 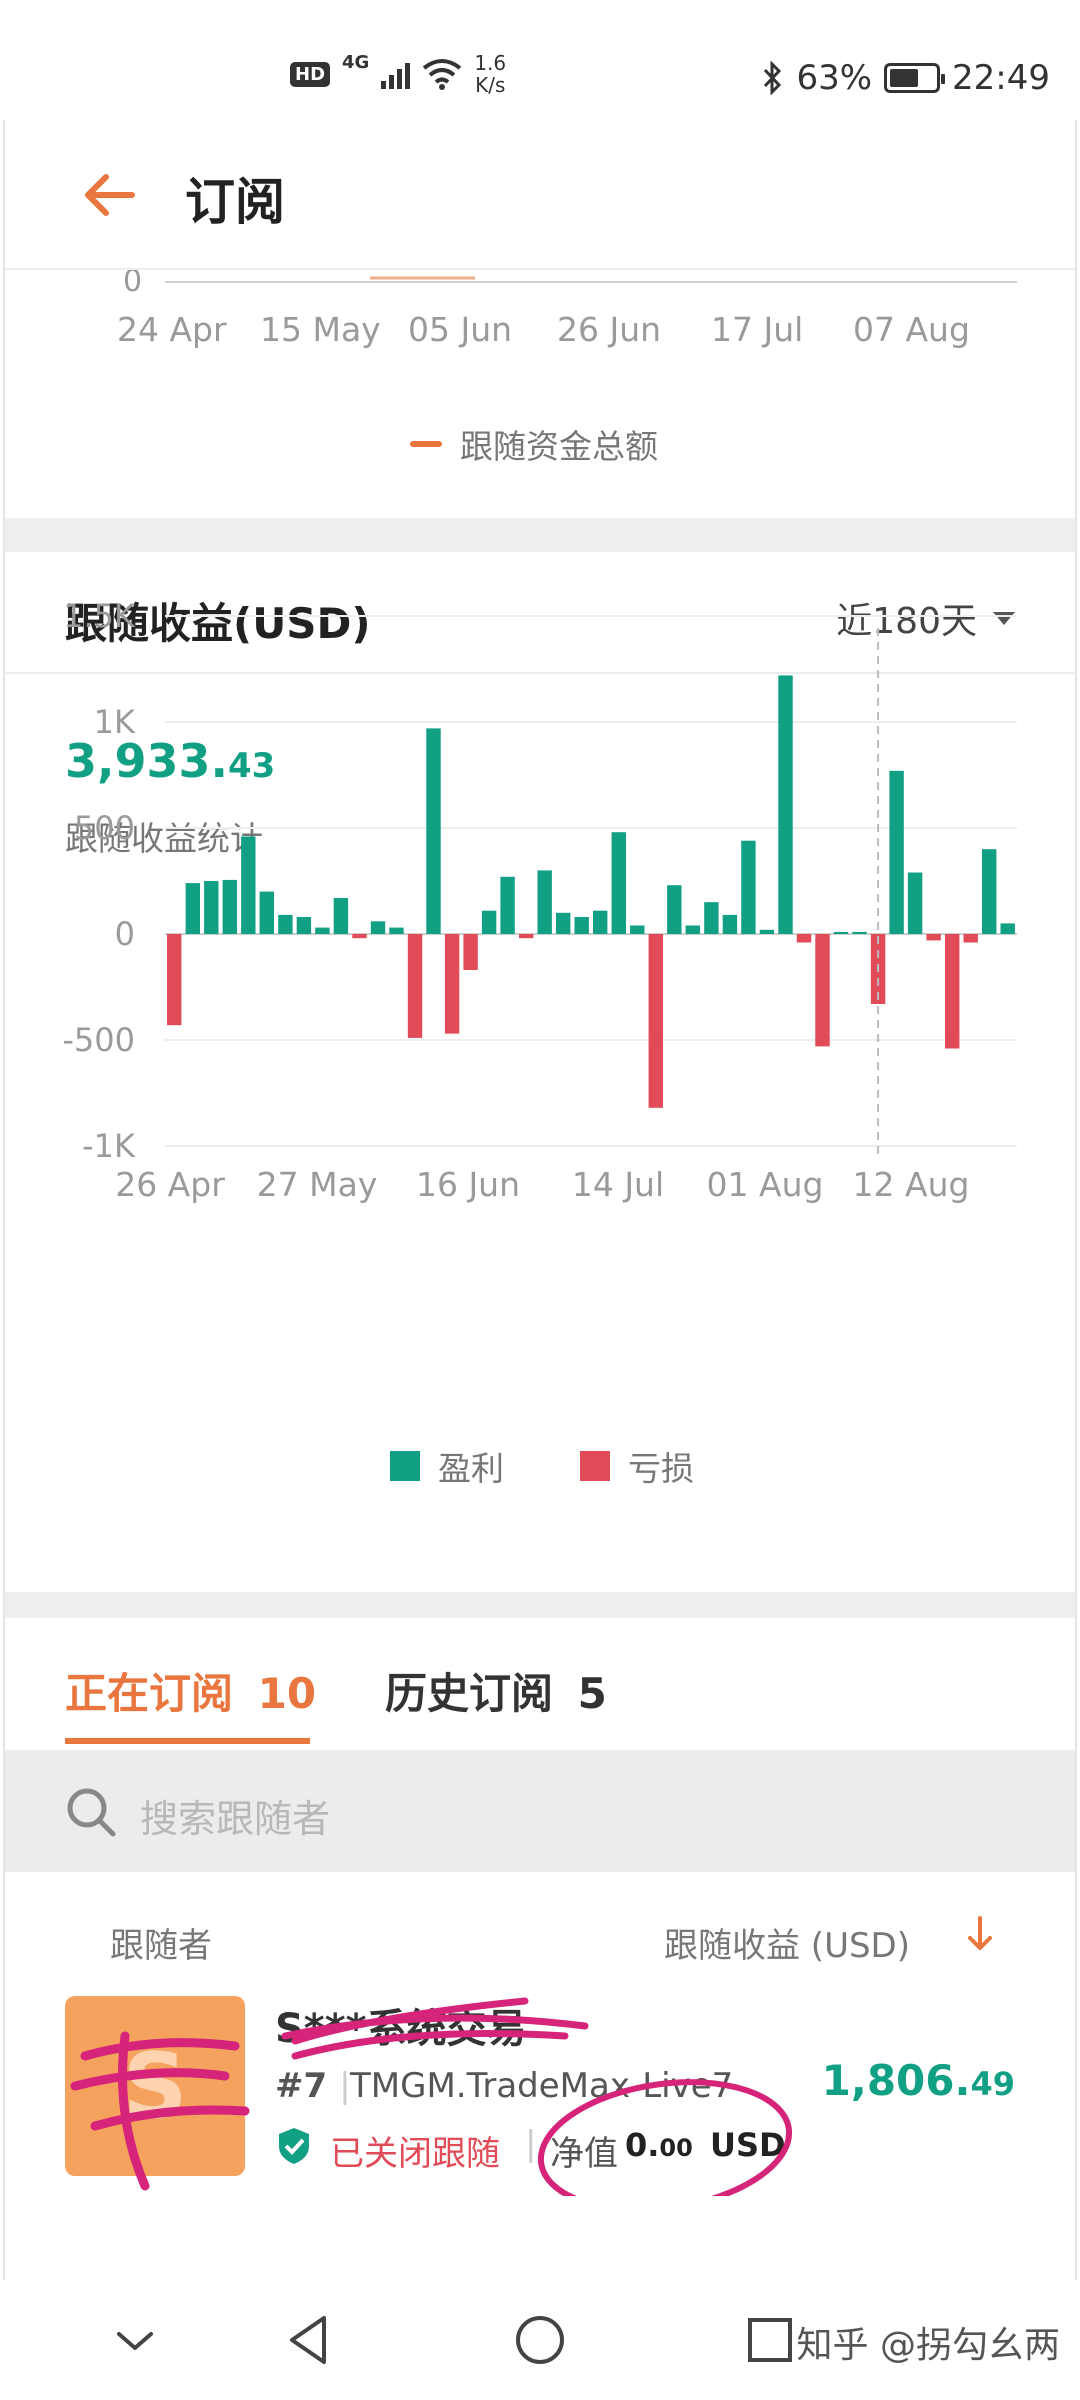 I want to click on legend-loss-label: 亏损, so click(x=661, y=1468).